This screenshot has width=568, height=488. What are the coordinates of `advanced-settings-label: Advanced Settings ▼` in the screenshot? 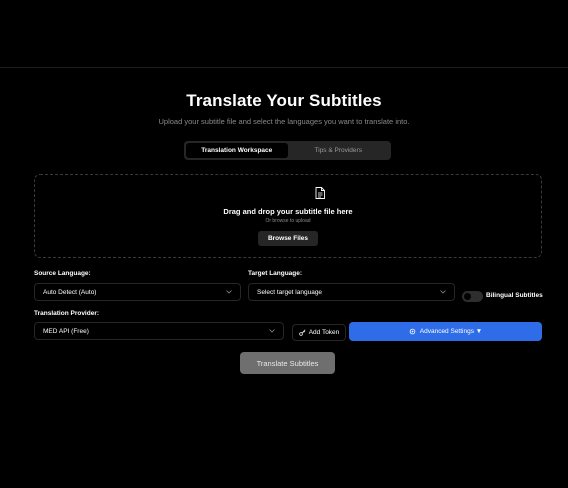 It's located at (451, 331).